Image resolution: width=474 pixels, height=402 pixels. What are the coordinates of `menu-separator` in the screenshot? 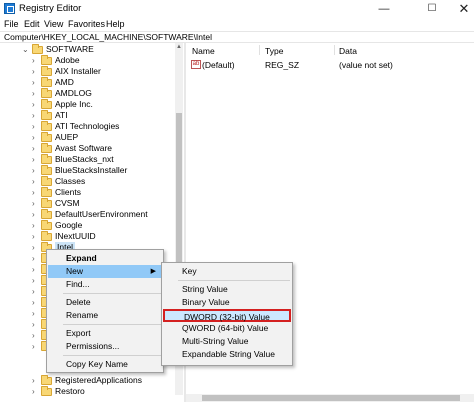 It's located at (112, 355).